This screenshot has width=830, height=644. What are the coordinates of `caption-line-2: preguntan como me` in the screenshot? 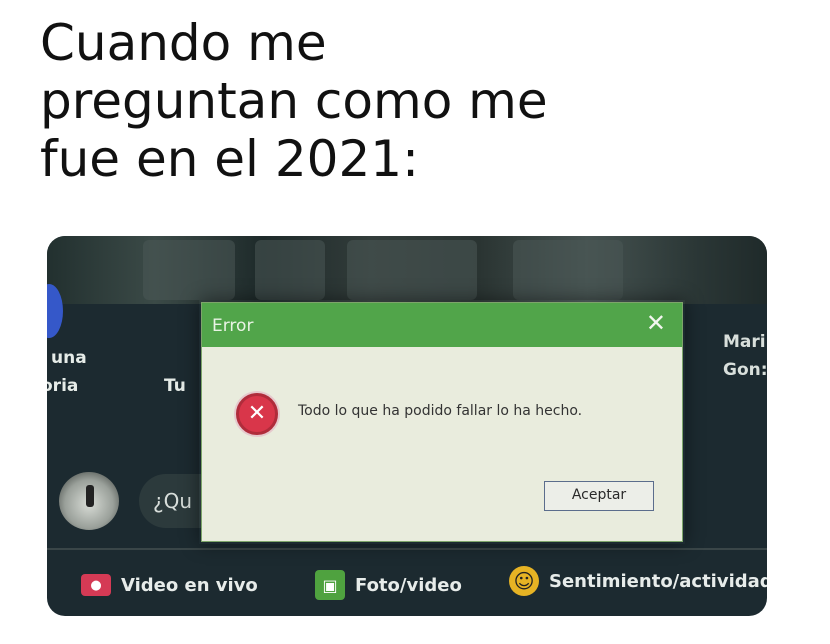 It's located at (294, 101).